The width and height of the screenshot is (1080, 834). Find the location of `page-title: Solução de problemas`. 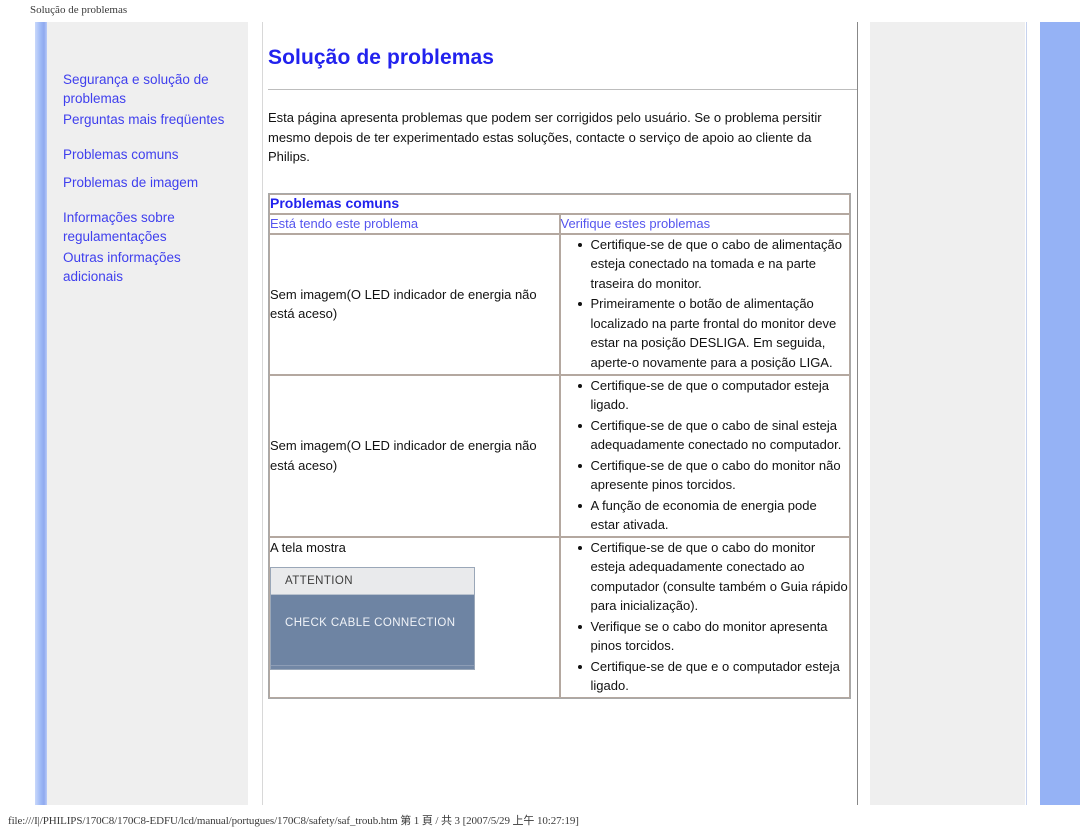

page-title: Solução de problemas is located at coordinates (381, 57).